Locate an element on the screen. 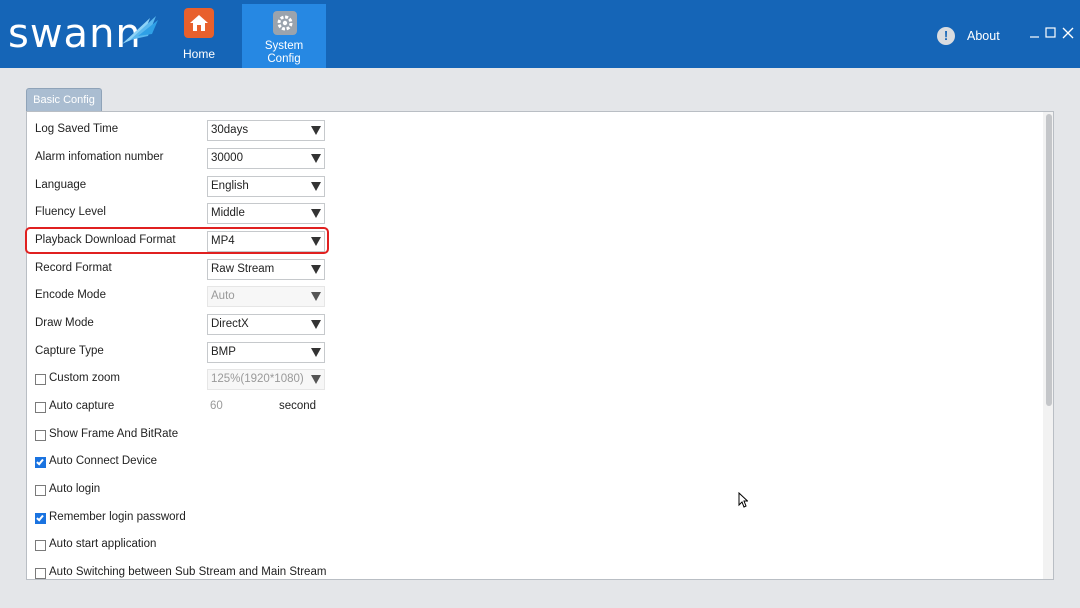  setting-row-auto-capture: Auto capture 60 second is located at coordinates (534, 408).